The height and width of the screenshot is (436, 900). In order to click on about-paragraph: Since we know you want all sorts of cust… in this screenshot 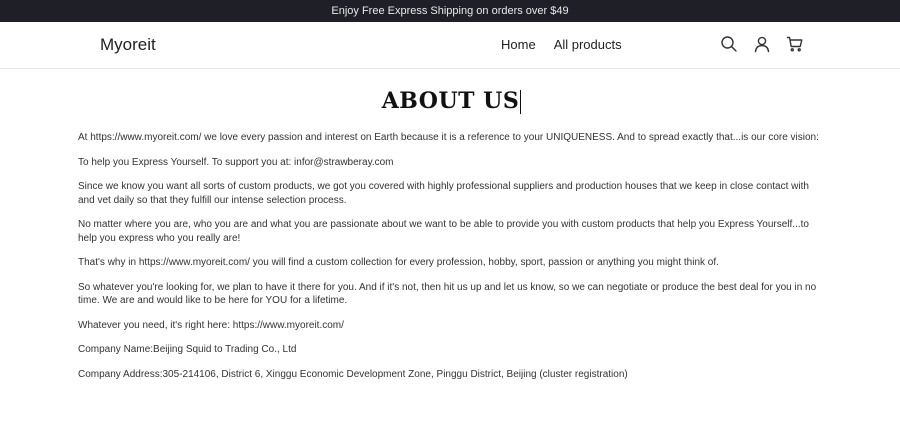, I will do `click(443, 193)`.